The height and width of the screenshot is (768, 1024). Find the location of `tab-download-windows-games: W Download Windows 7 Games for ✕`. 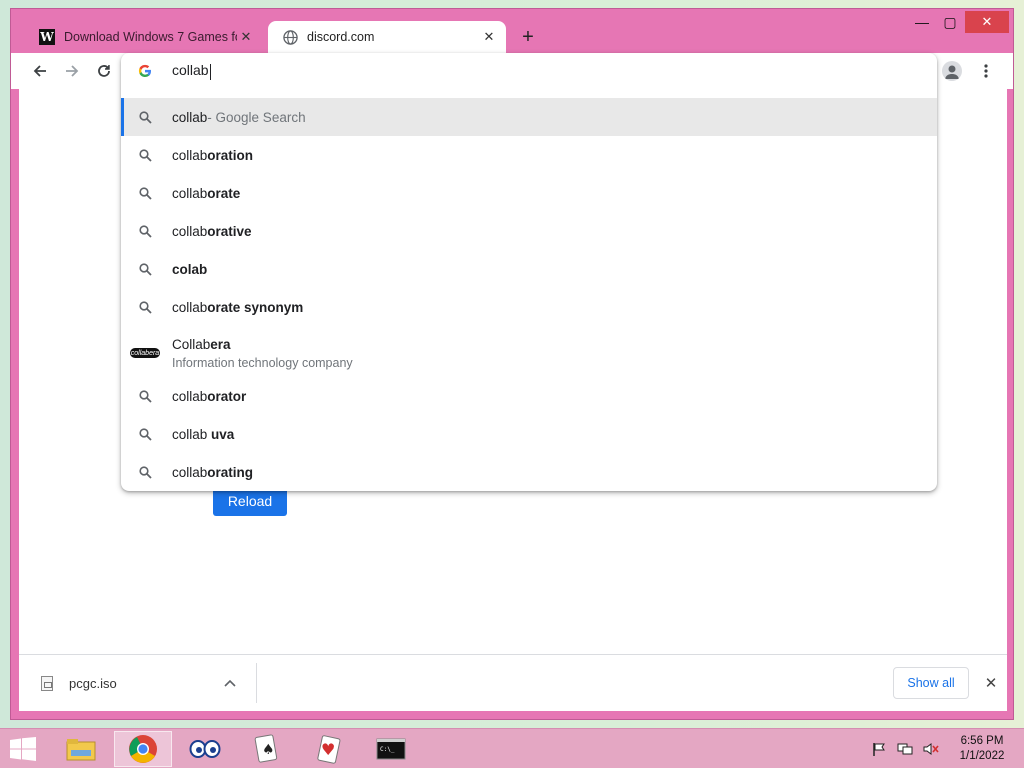

tab-download-windows-games: W Download Windows 7 Games for ✕ is located at coordinates (144, 37).